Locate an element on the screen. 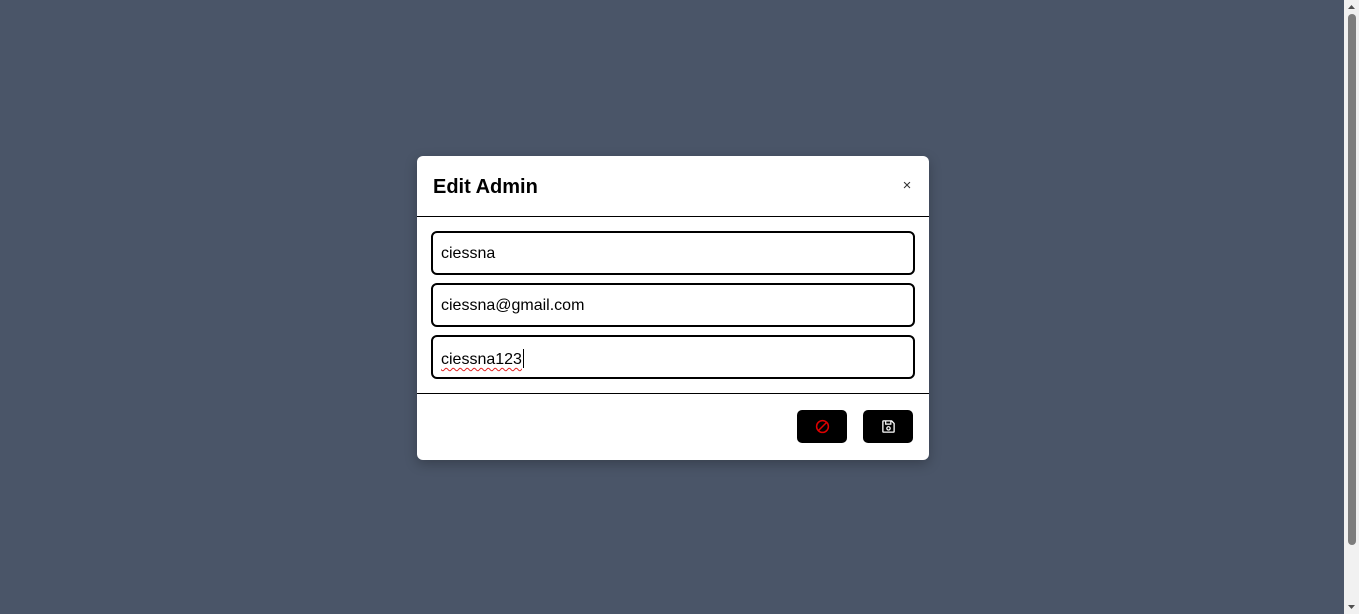  modal-title: Edit Admin is located at coordinates (485, 187).